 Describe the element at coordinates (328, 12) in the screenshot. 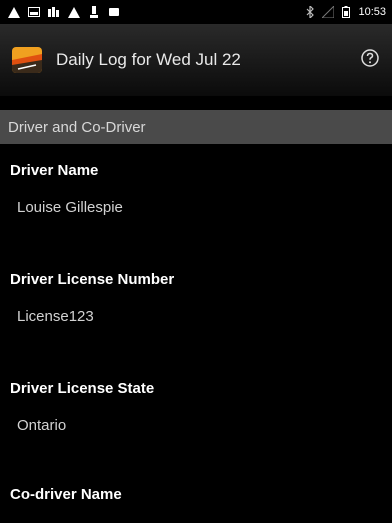

I see `cell-signal-icon` at that location.